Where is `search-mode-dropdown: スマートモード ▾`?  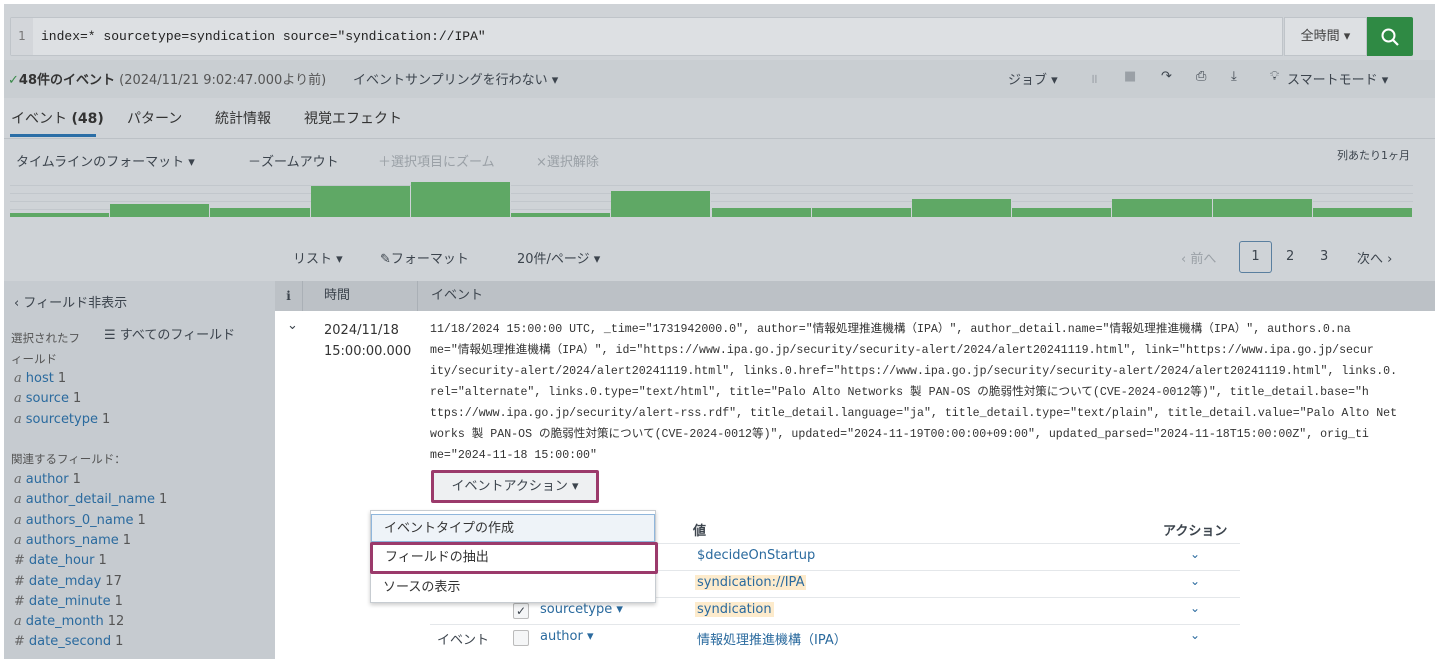
search-mode-dropdown: スマートモード ▾ is located at coordinates (1337, 78).